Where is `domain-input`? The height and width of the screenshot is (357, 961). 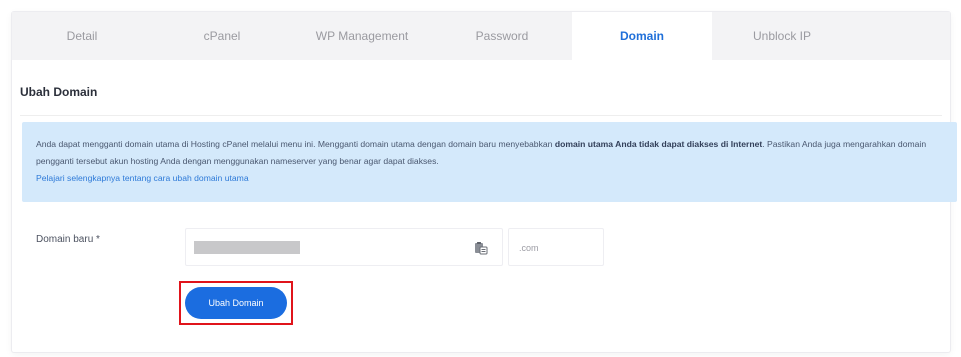 domain-input is located at coordinates (344, 247).